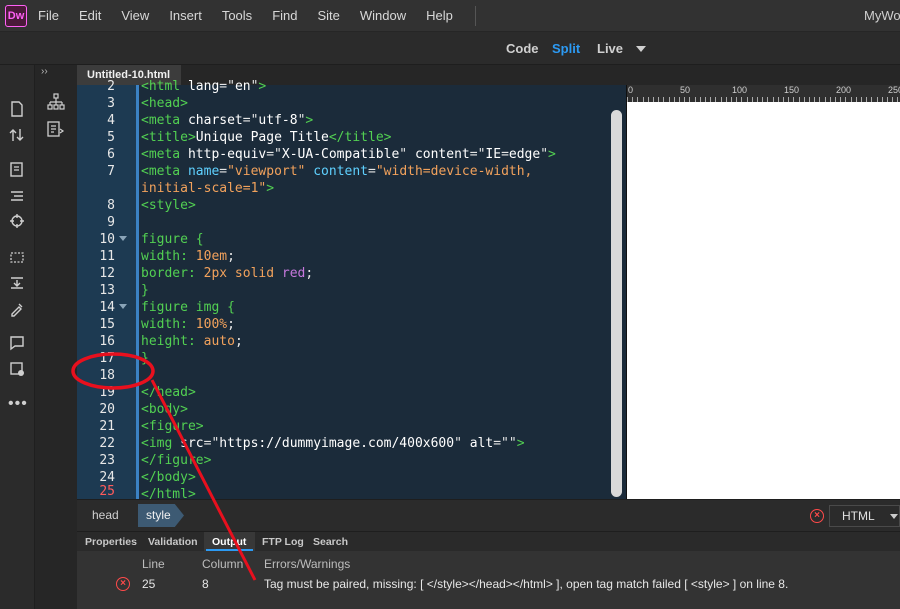  I want to click on line-number: 5, so click(111, 137).